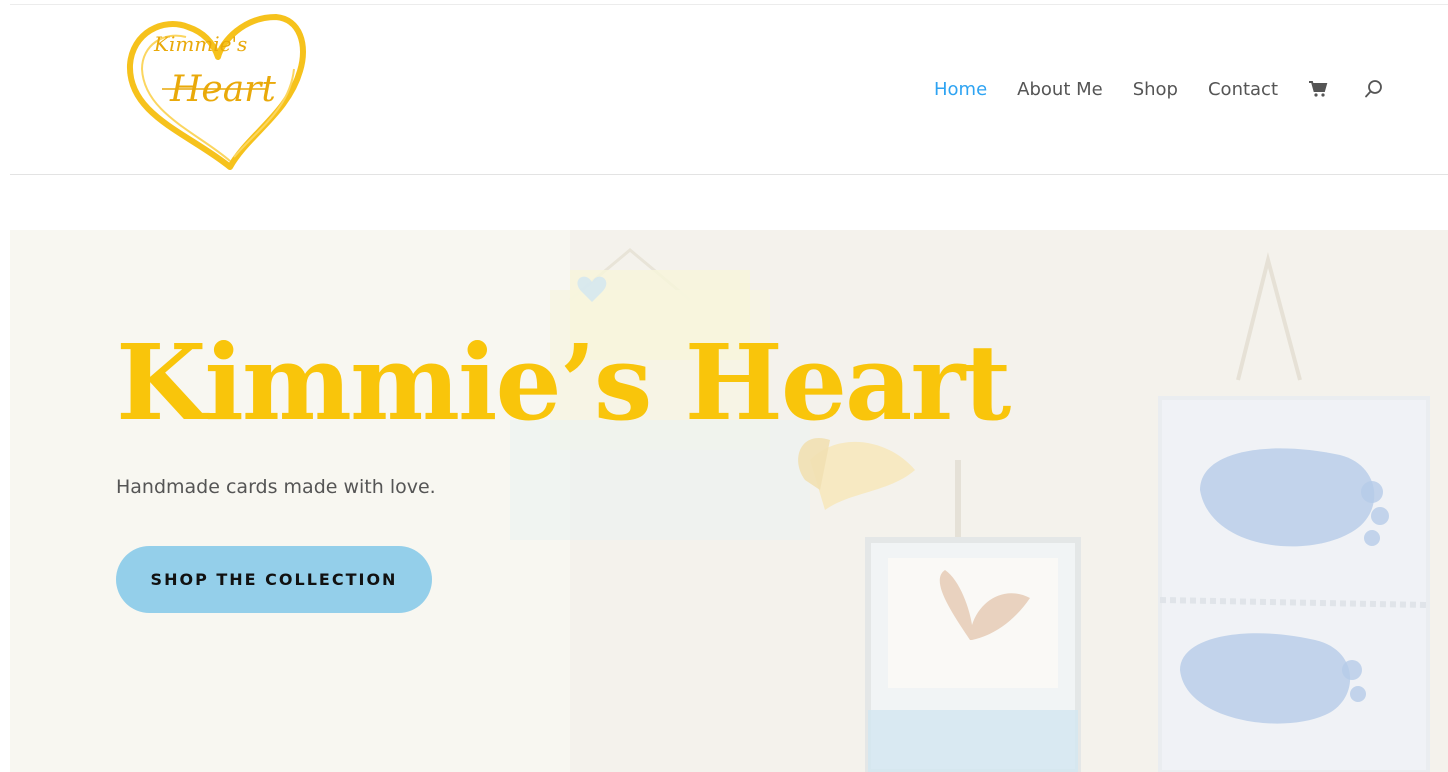 Image resolution: width=1448 pixels, height=772 pixels. Describe the element at coordinates (1374, 89) in the screenshot. I see `search-icon` at that location.